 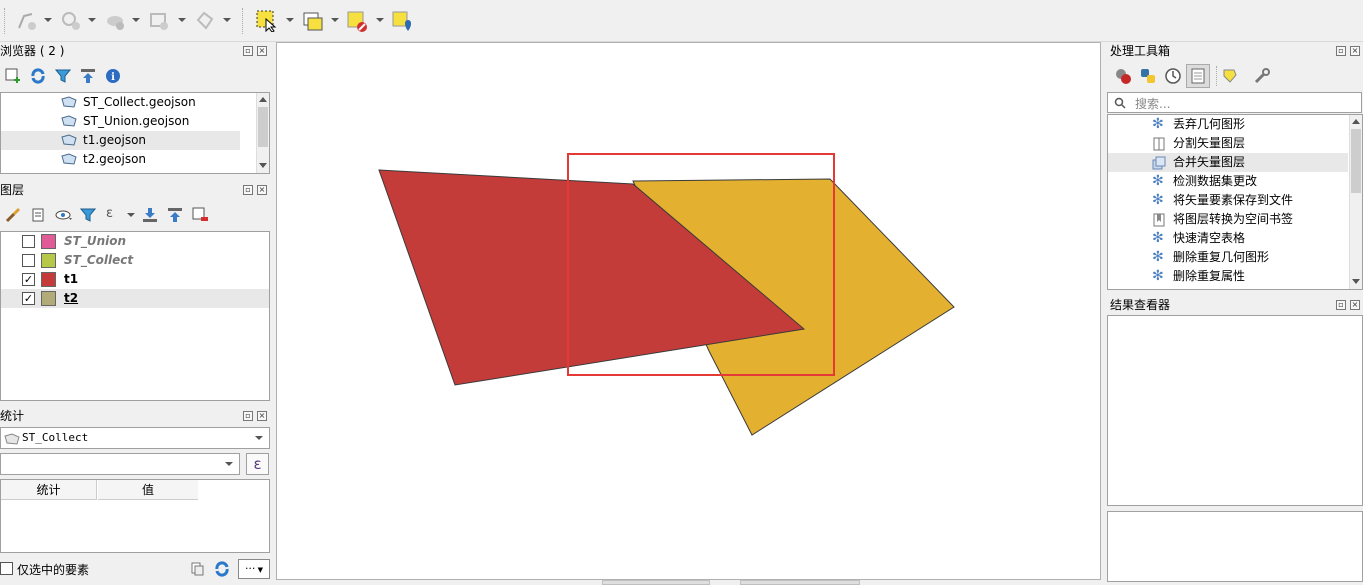 I want to click on stats-field-select, so click(x=120, y=464).